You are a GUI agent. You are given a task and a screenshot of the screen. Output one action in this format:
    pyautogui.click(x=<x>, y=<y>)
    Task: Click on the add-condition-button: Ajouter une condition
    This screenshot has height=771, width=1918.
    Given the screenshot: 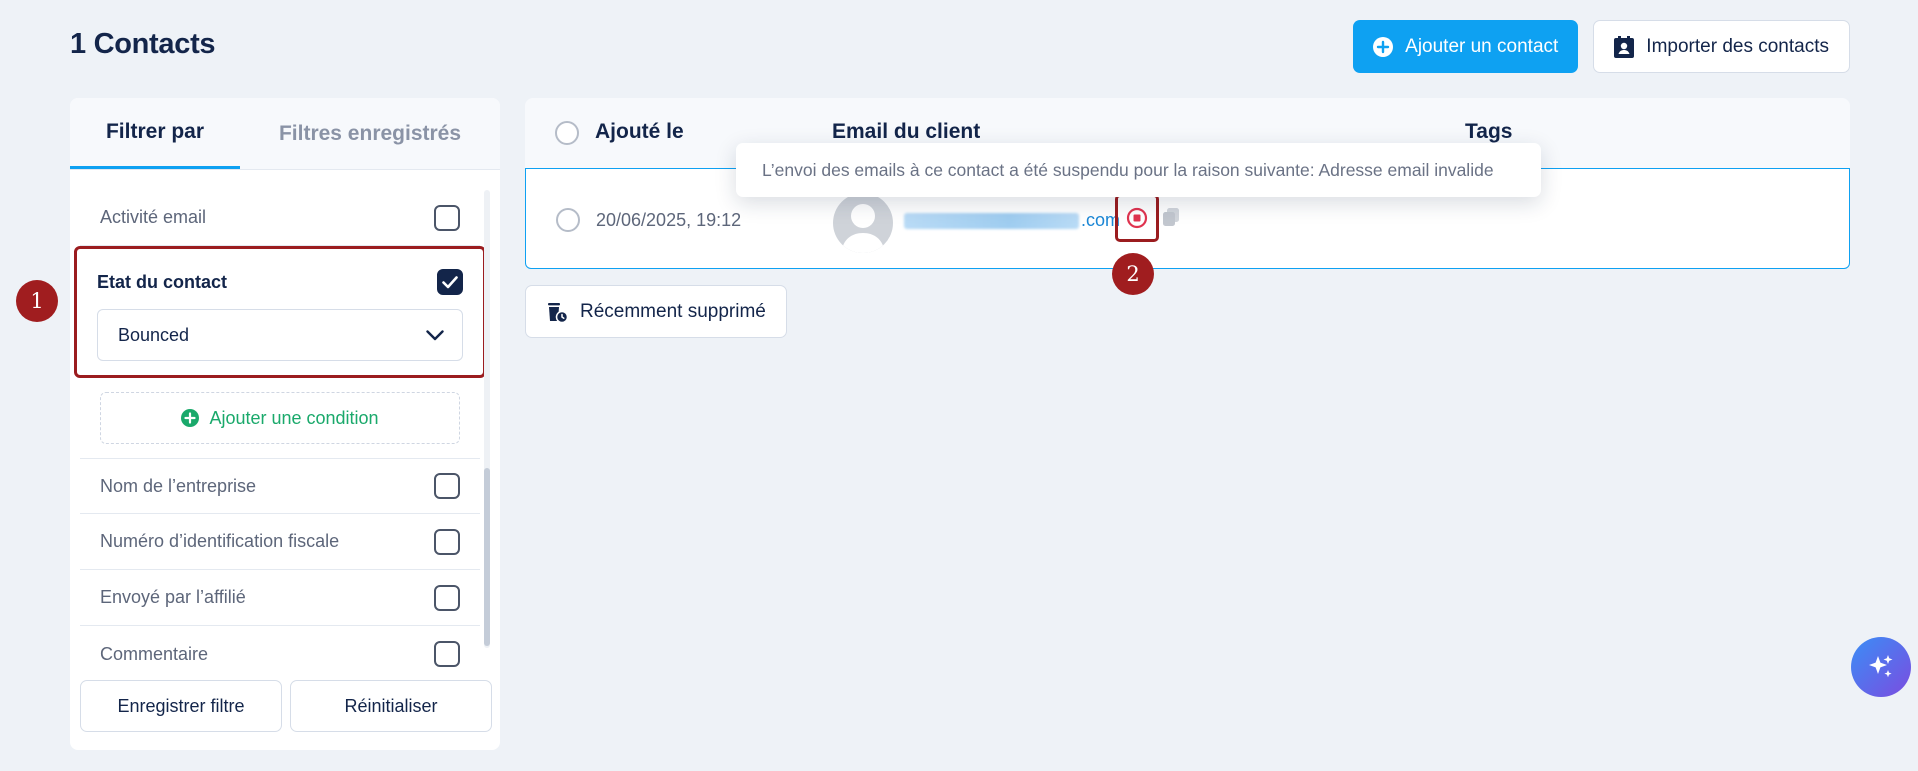 What is the action you would take?
    pyautogui.click(x=280, y=418)
    